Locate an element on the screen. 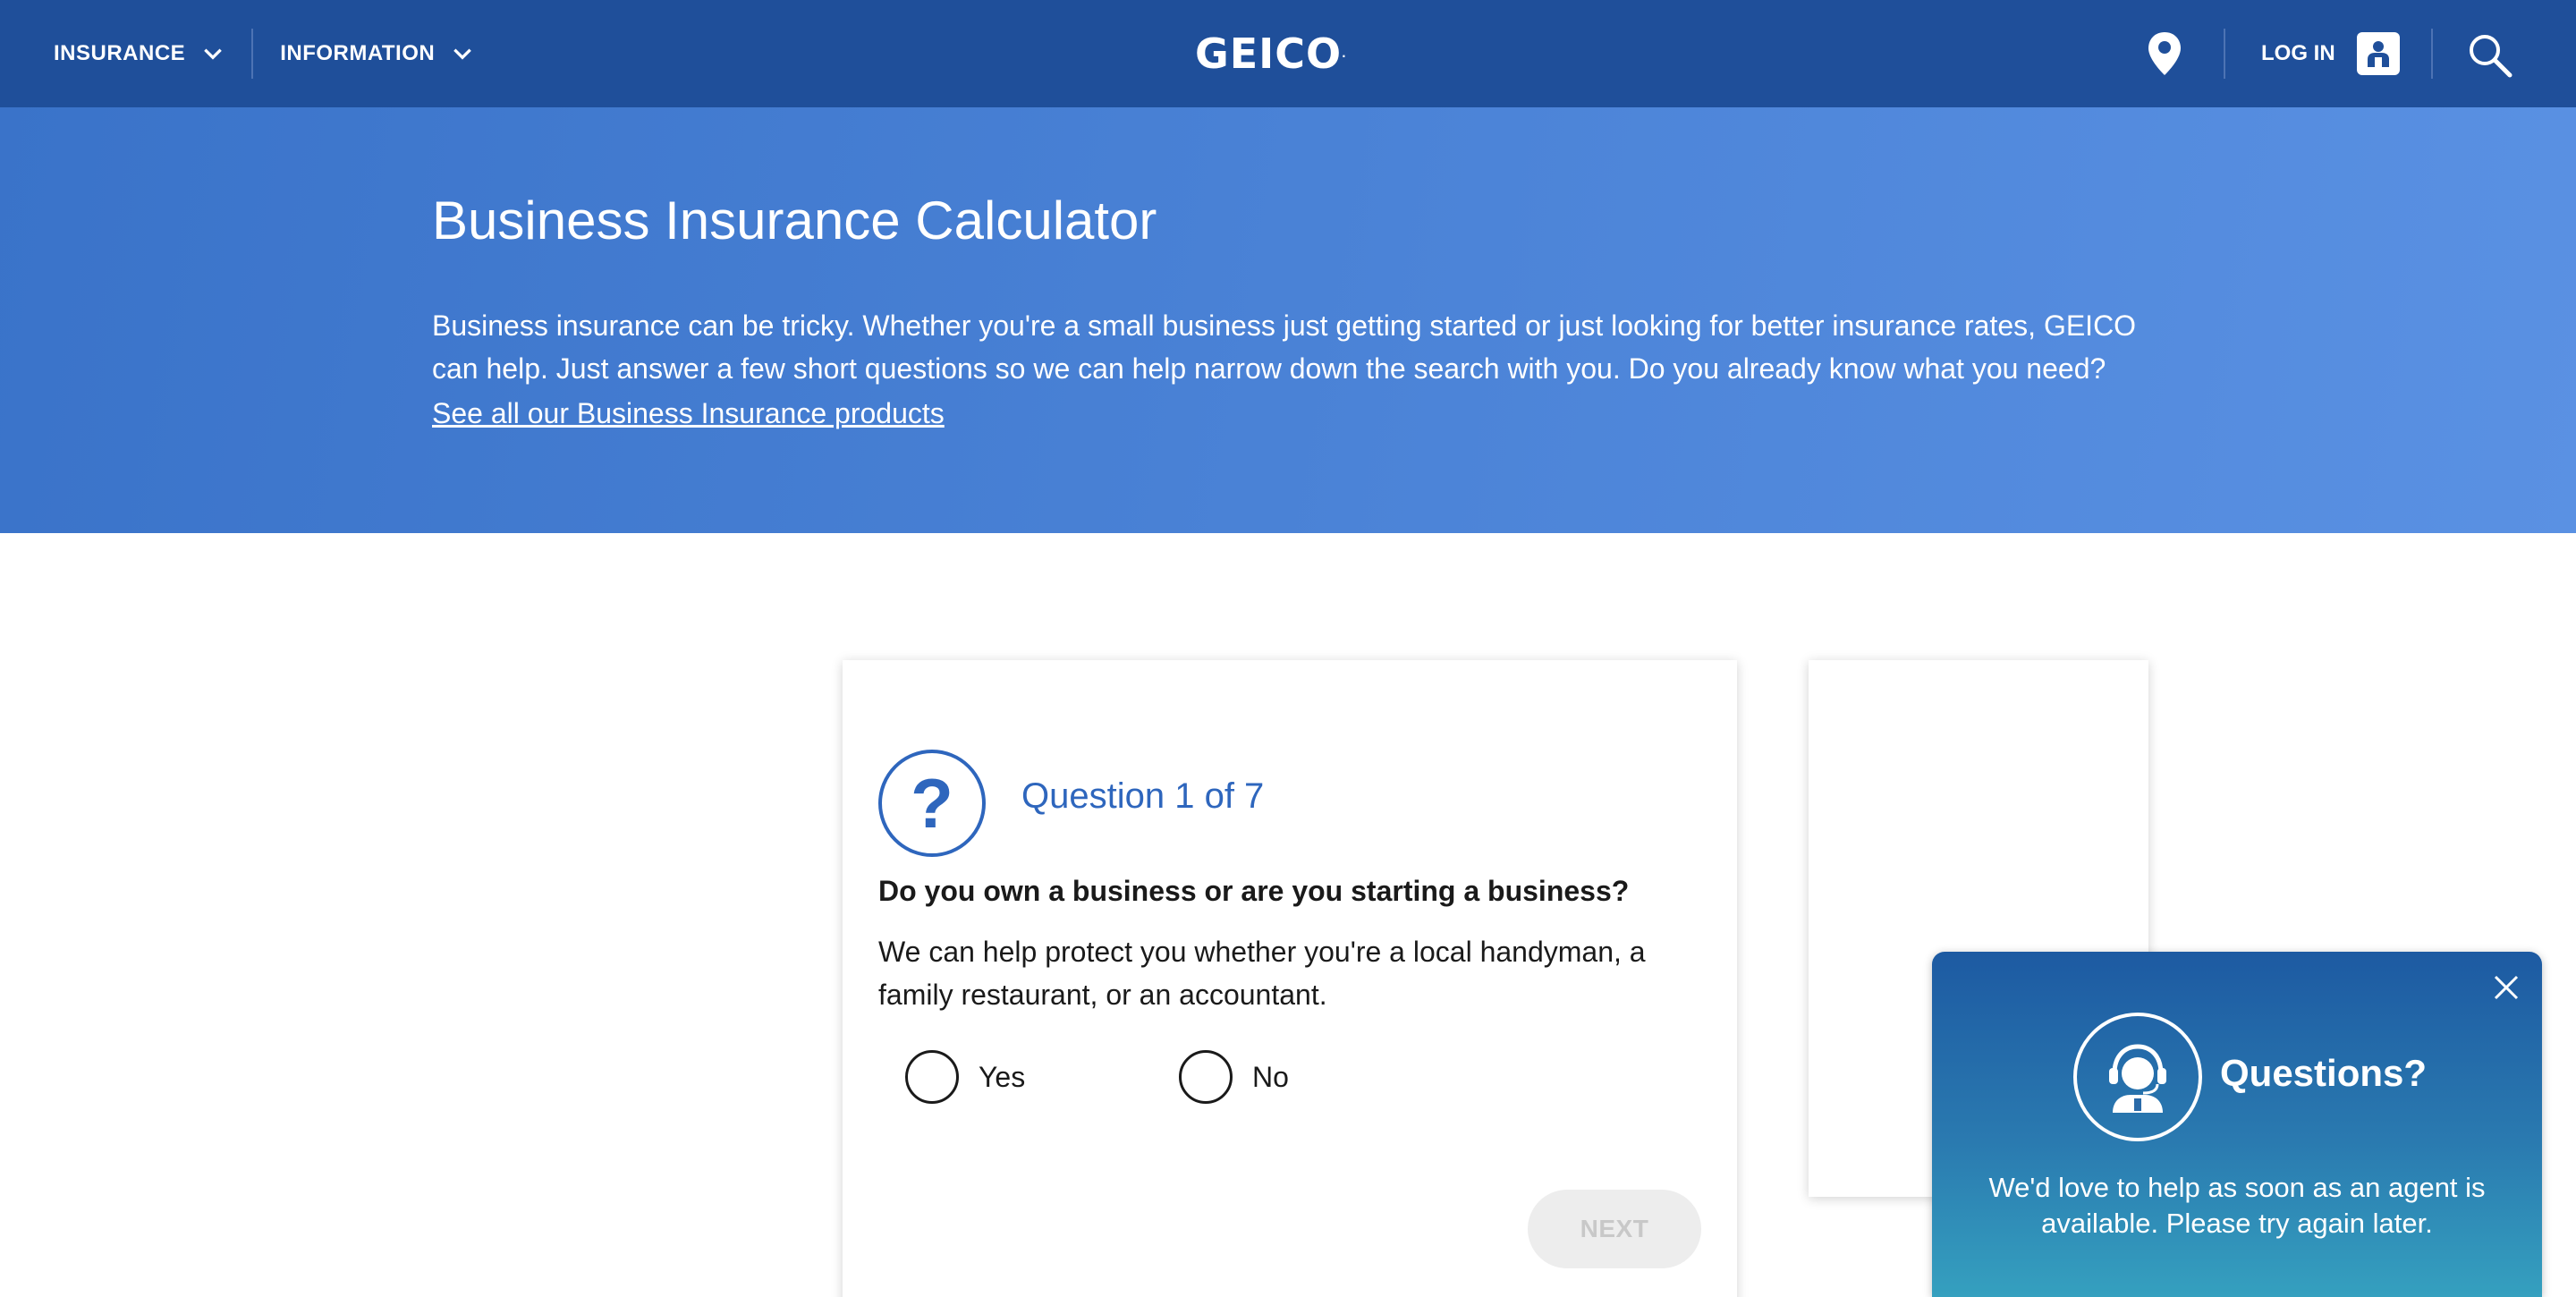 This screenshot has height=1297, width=2576. option-label: Yes is located at coordinates (1002, 1076).